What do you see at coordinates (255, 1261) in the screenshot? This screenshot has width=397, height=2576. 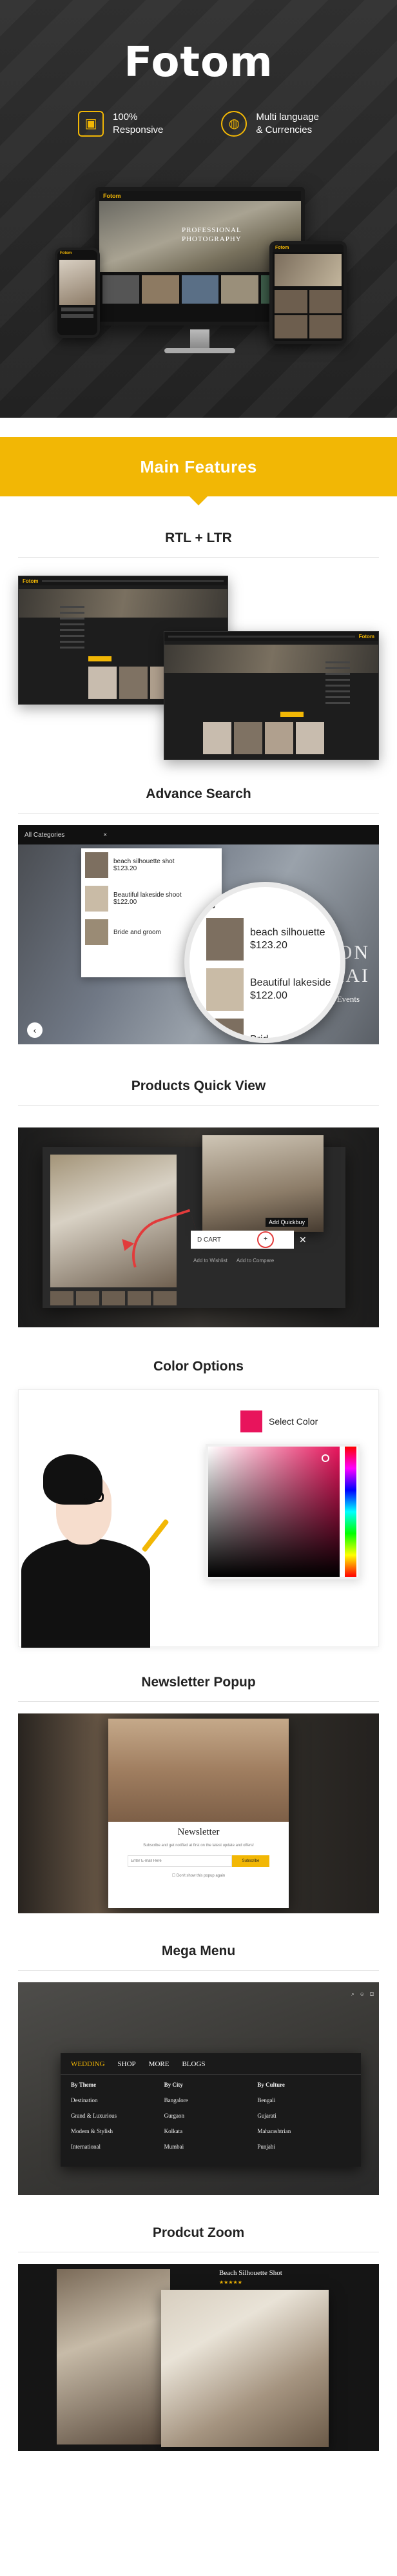 I see `compare-link: Add to Compare` at bounding box center [255, 1261].